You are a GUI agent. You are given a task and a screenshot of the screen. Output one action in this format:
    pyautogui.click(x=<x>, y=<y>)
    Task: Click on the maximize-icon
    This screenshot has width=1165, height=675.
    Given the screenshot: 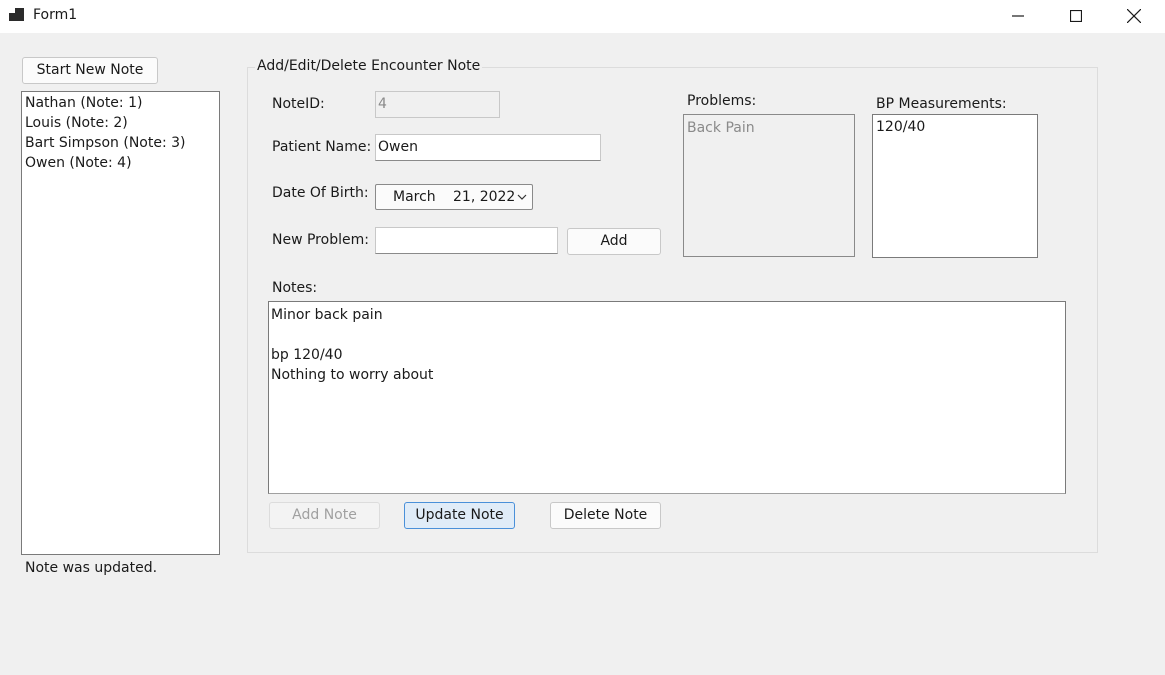 What is the action you would take?
    pyautogui.click(x=1076, y=16)
    